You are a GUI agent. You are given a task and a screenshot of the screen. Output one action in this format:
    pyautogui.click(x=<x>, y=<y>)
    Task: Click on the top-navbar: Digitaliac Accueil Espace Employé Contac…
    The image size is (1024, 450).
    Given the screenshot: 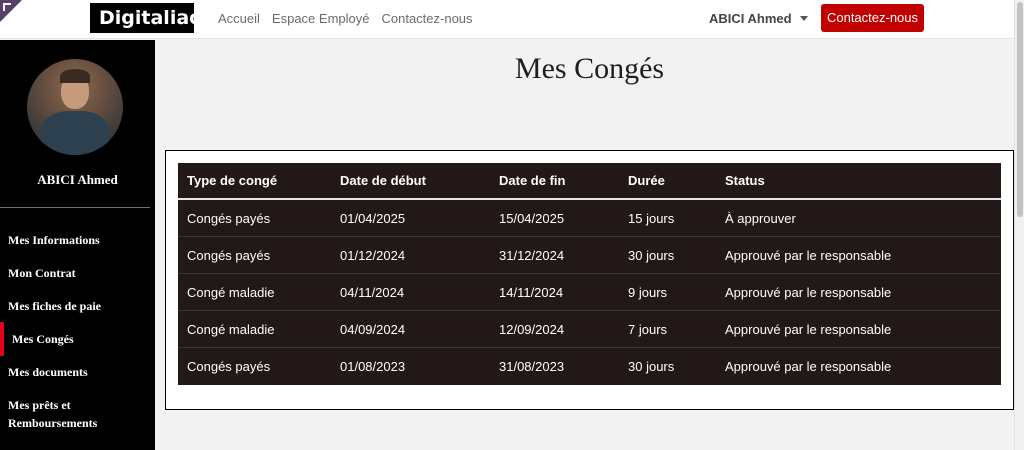 What is the action you would take?
    pyautogui.click(x=507, y=27)
    